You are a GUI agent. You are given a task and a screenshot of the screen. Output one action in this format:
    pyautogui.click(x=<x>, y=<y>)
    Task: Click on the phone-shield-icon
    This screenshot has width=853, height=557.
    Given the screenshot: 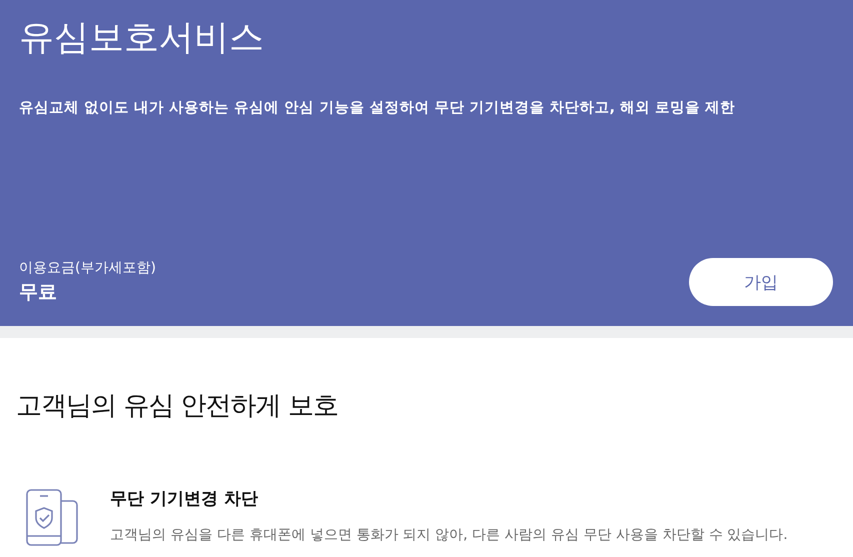 What is the action you would take?
    pyautogui.click(x=52, y=517)
    